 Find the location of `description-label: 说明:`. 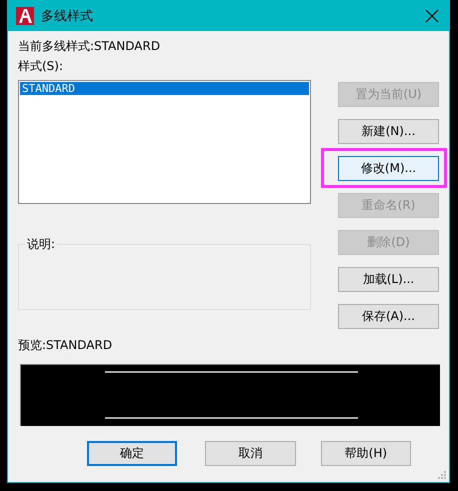

description-label: 说明: is located at coordinates (41, 244).